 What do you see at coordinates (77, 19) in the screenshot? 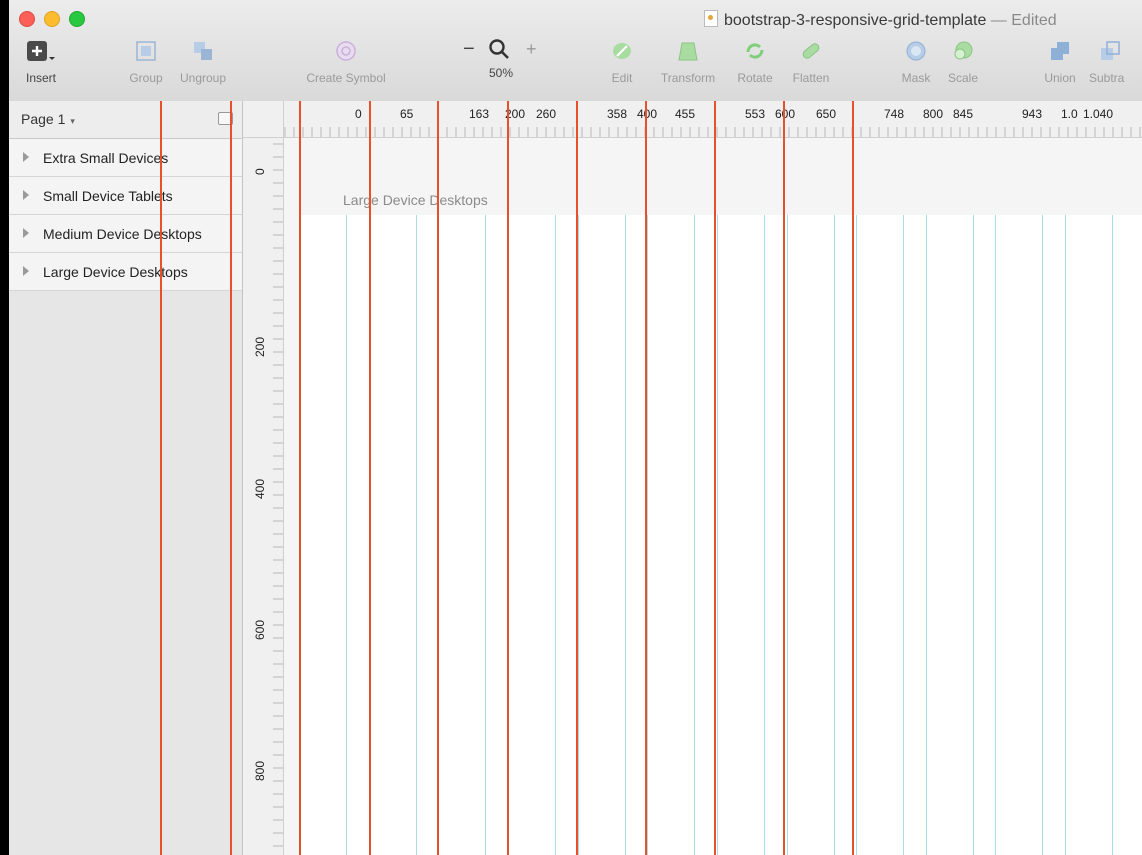
I see `zoom-window-button` at bounding box center [77, 19].